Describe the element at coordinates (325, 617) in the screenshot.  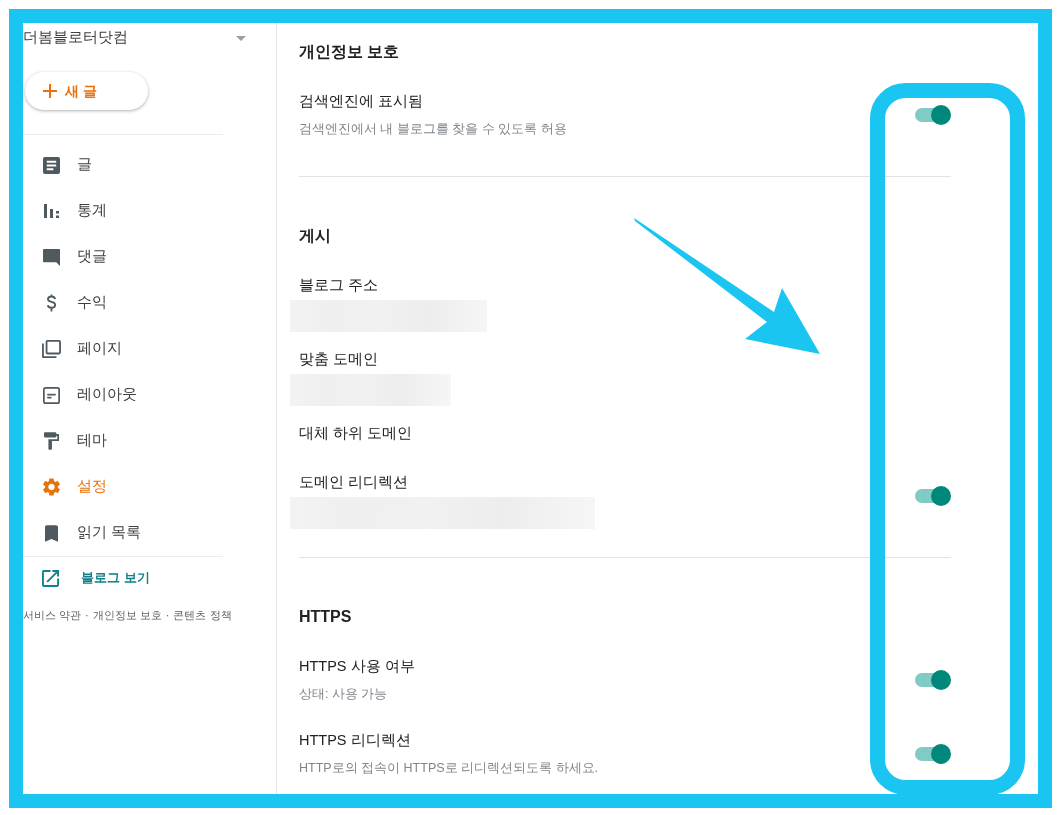
I see `section-heading: HTTPS` at that location.